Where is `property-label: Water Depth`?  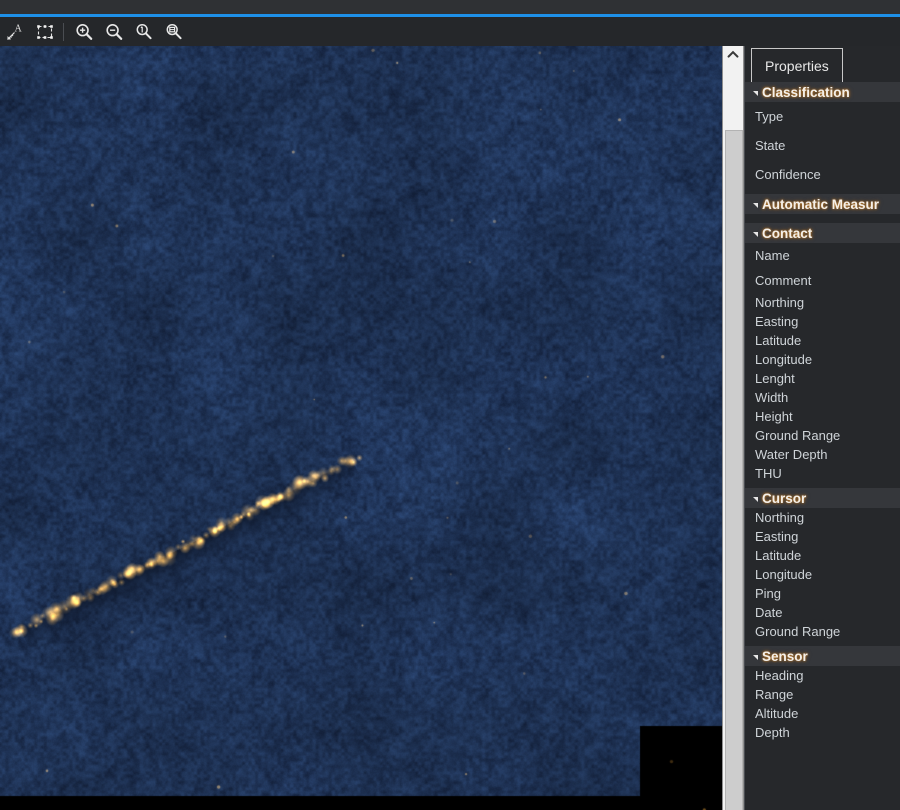 property-label: Water Depth is located at coordinates (791, 454).